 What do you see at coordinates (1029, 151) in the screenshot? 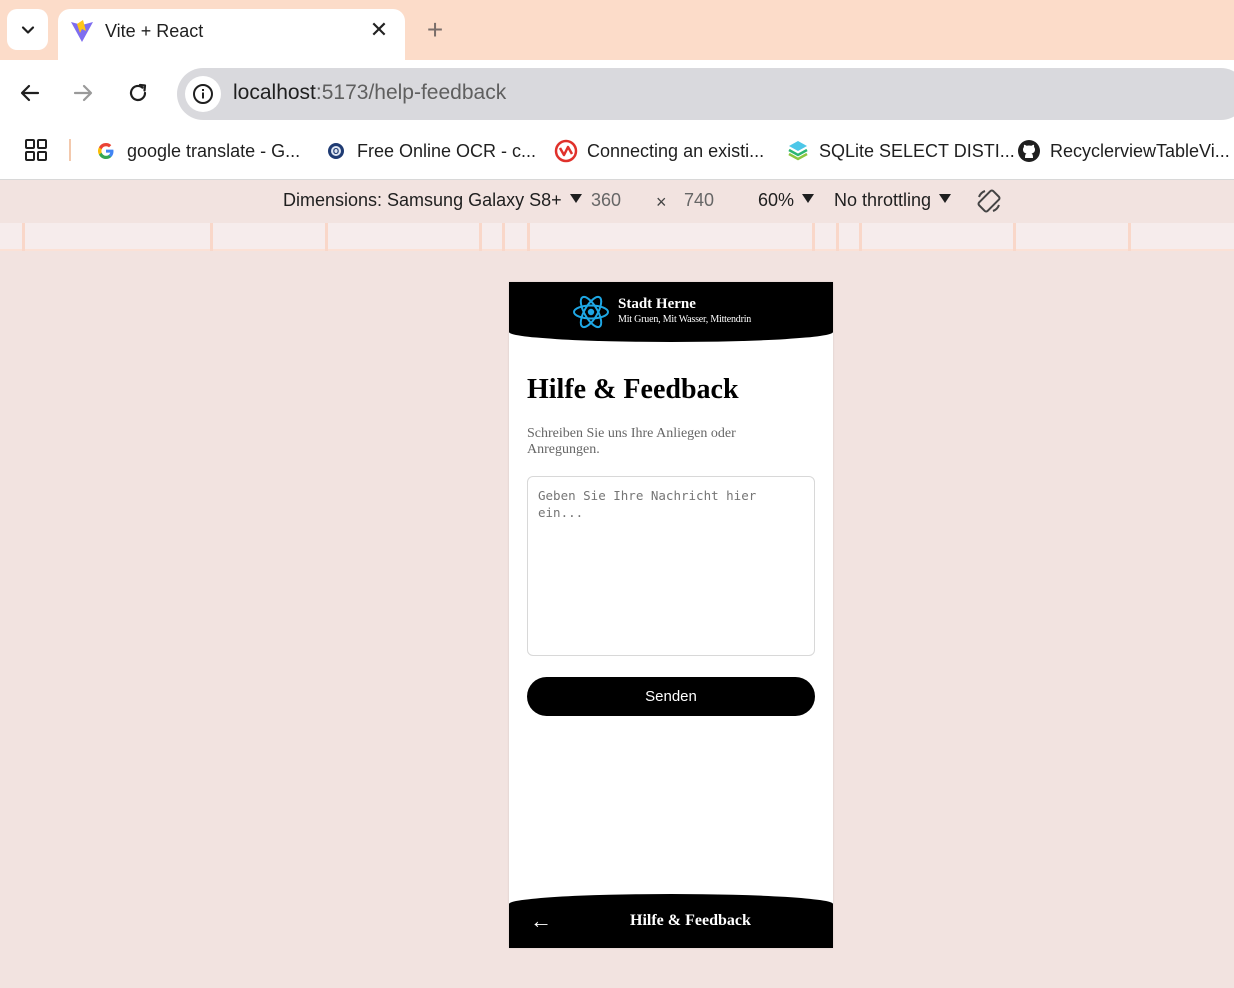
I see `github-icon` at bounding box center [1029, 151].